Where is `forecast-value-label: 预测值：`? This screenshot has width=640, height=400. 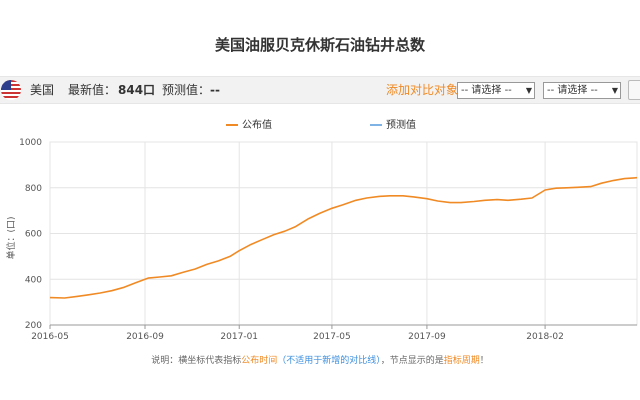 forecast-value-label: 预测值： is located at coordinates (186, 90).